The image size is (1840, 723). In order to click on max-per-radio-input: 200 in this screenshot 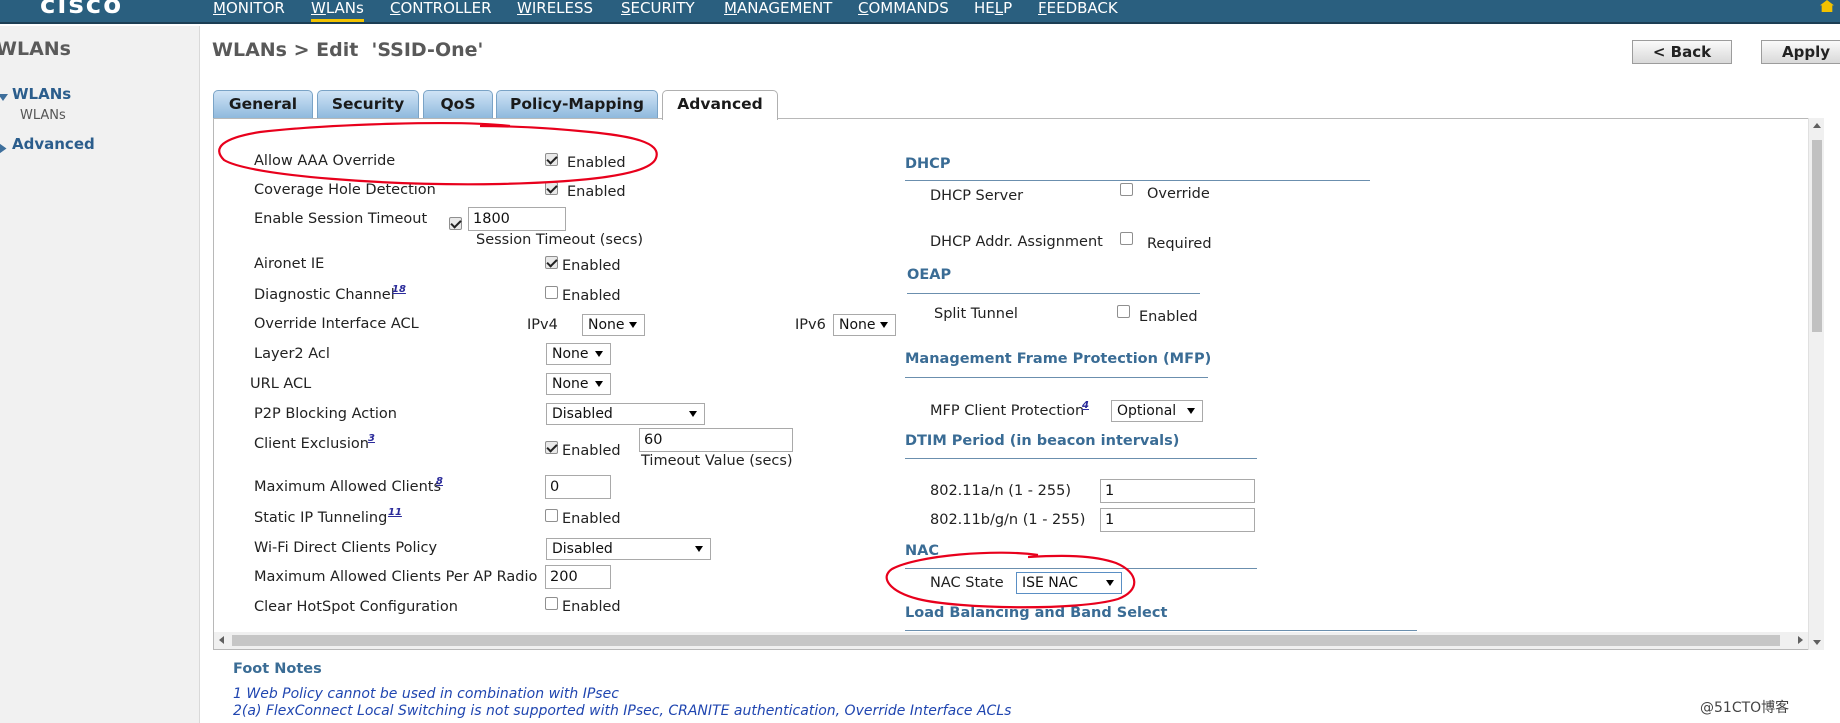, I will do `click(578, 577)`.